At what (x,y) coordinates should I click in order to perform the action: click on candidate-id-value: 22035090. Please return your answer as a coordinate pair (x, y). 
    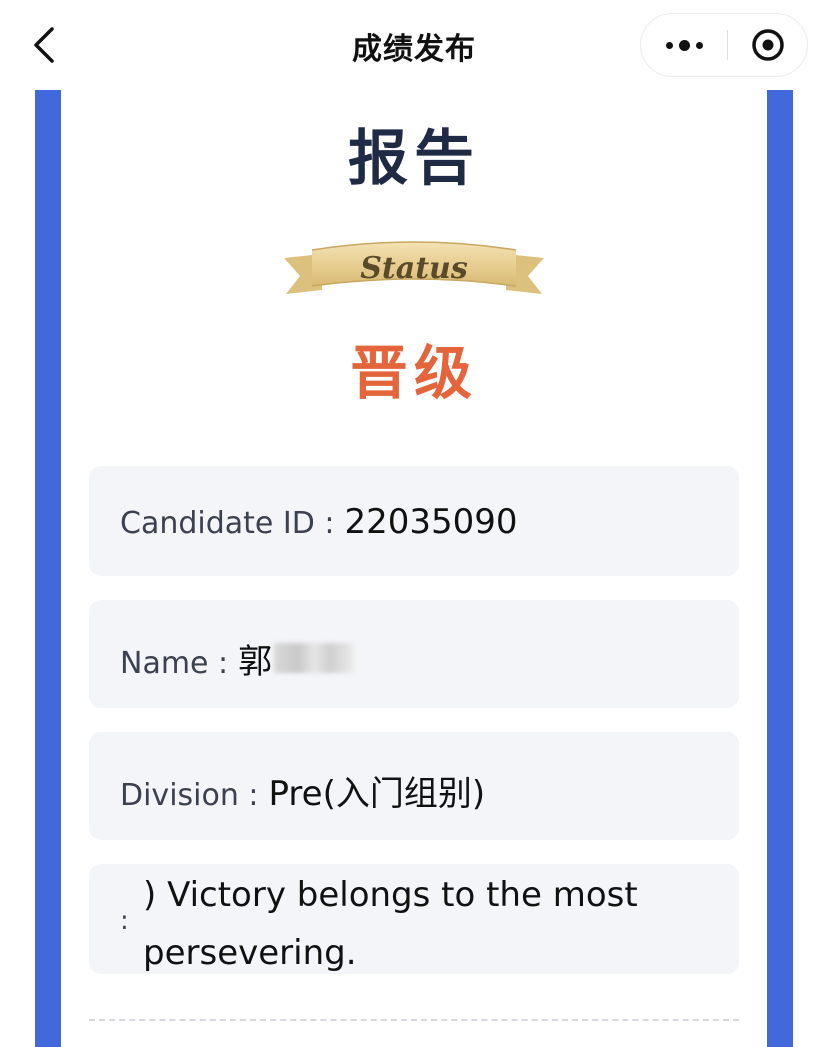
    Looking at the image, I should click on (431, 522).